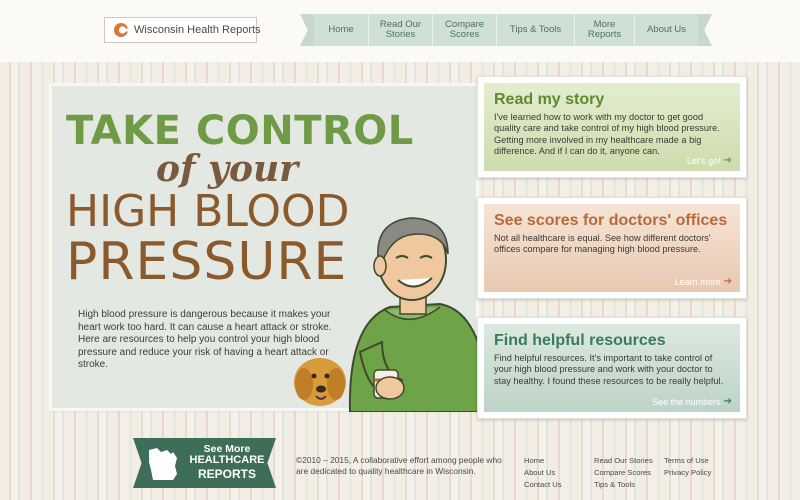 This screenshot has width=800, height=500. Describe the element at coordinates (320, 382) in the screenshot. I see `dog-icon` at that location.